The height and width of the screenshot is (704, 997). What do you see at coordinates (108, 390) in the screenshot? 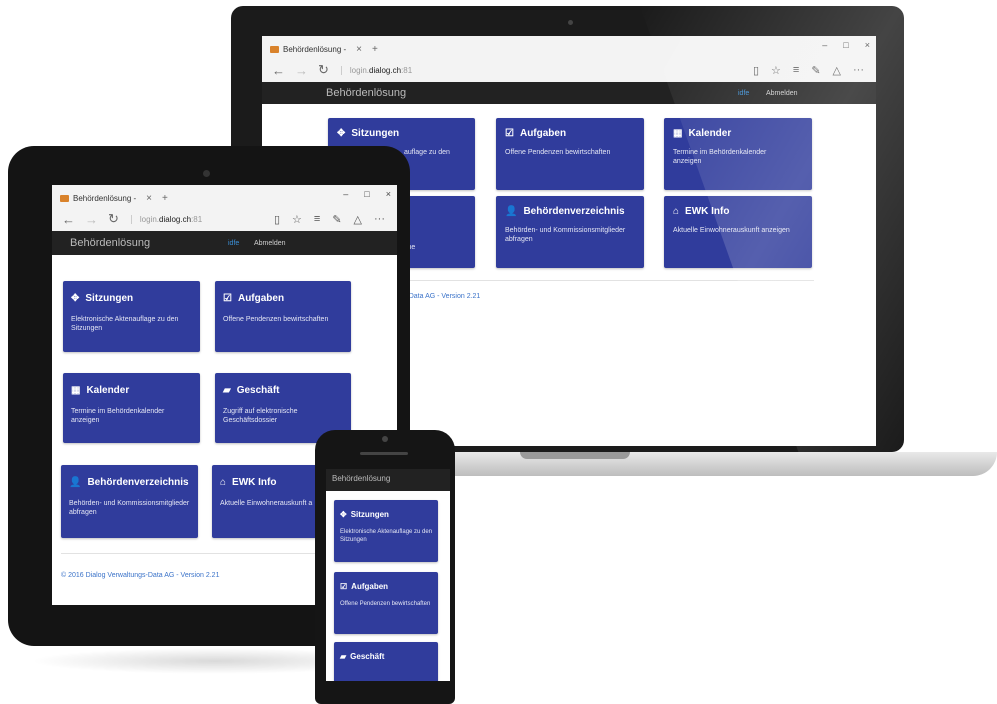
I see `tile-title: Kalender` at bounding box center [108, 390].